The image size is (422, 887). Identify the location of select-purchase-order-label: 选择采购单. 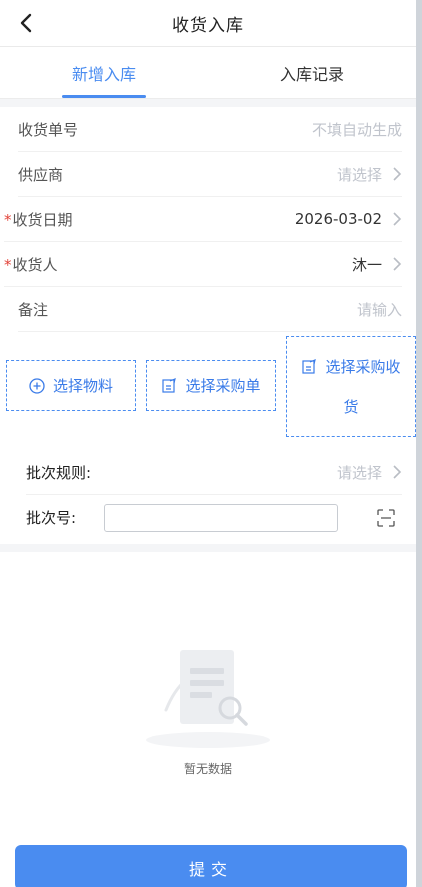
(223, 386).